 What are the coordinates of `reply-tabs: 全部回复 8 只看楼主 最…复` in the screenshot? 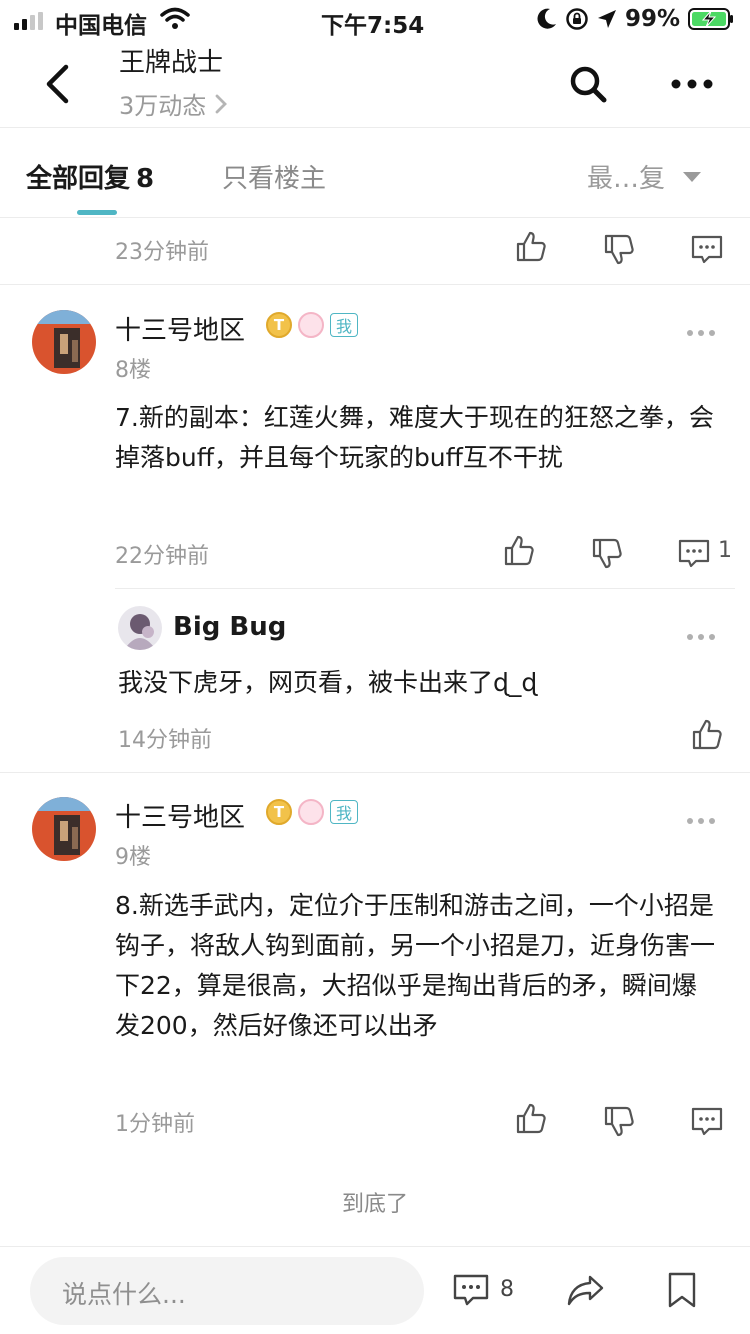 It's located at (375, 173).